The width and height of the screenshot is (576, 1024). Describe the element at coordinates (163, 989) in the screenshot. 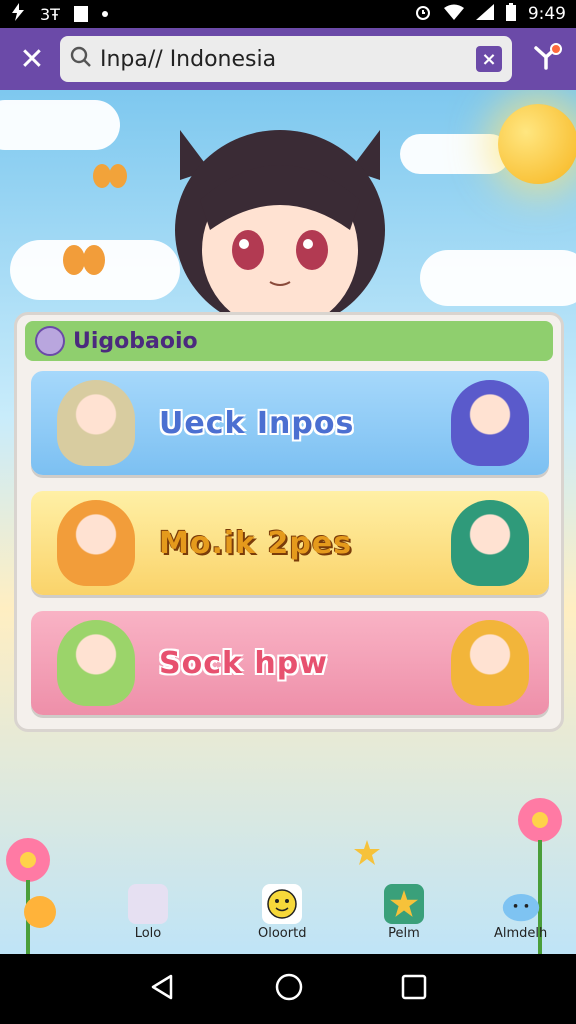

I see `back-icon` at that location.